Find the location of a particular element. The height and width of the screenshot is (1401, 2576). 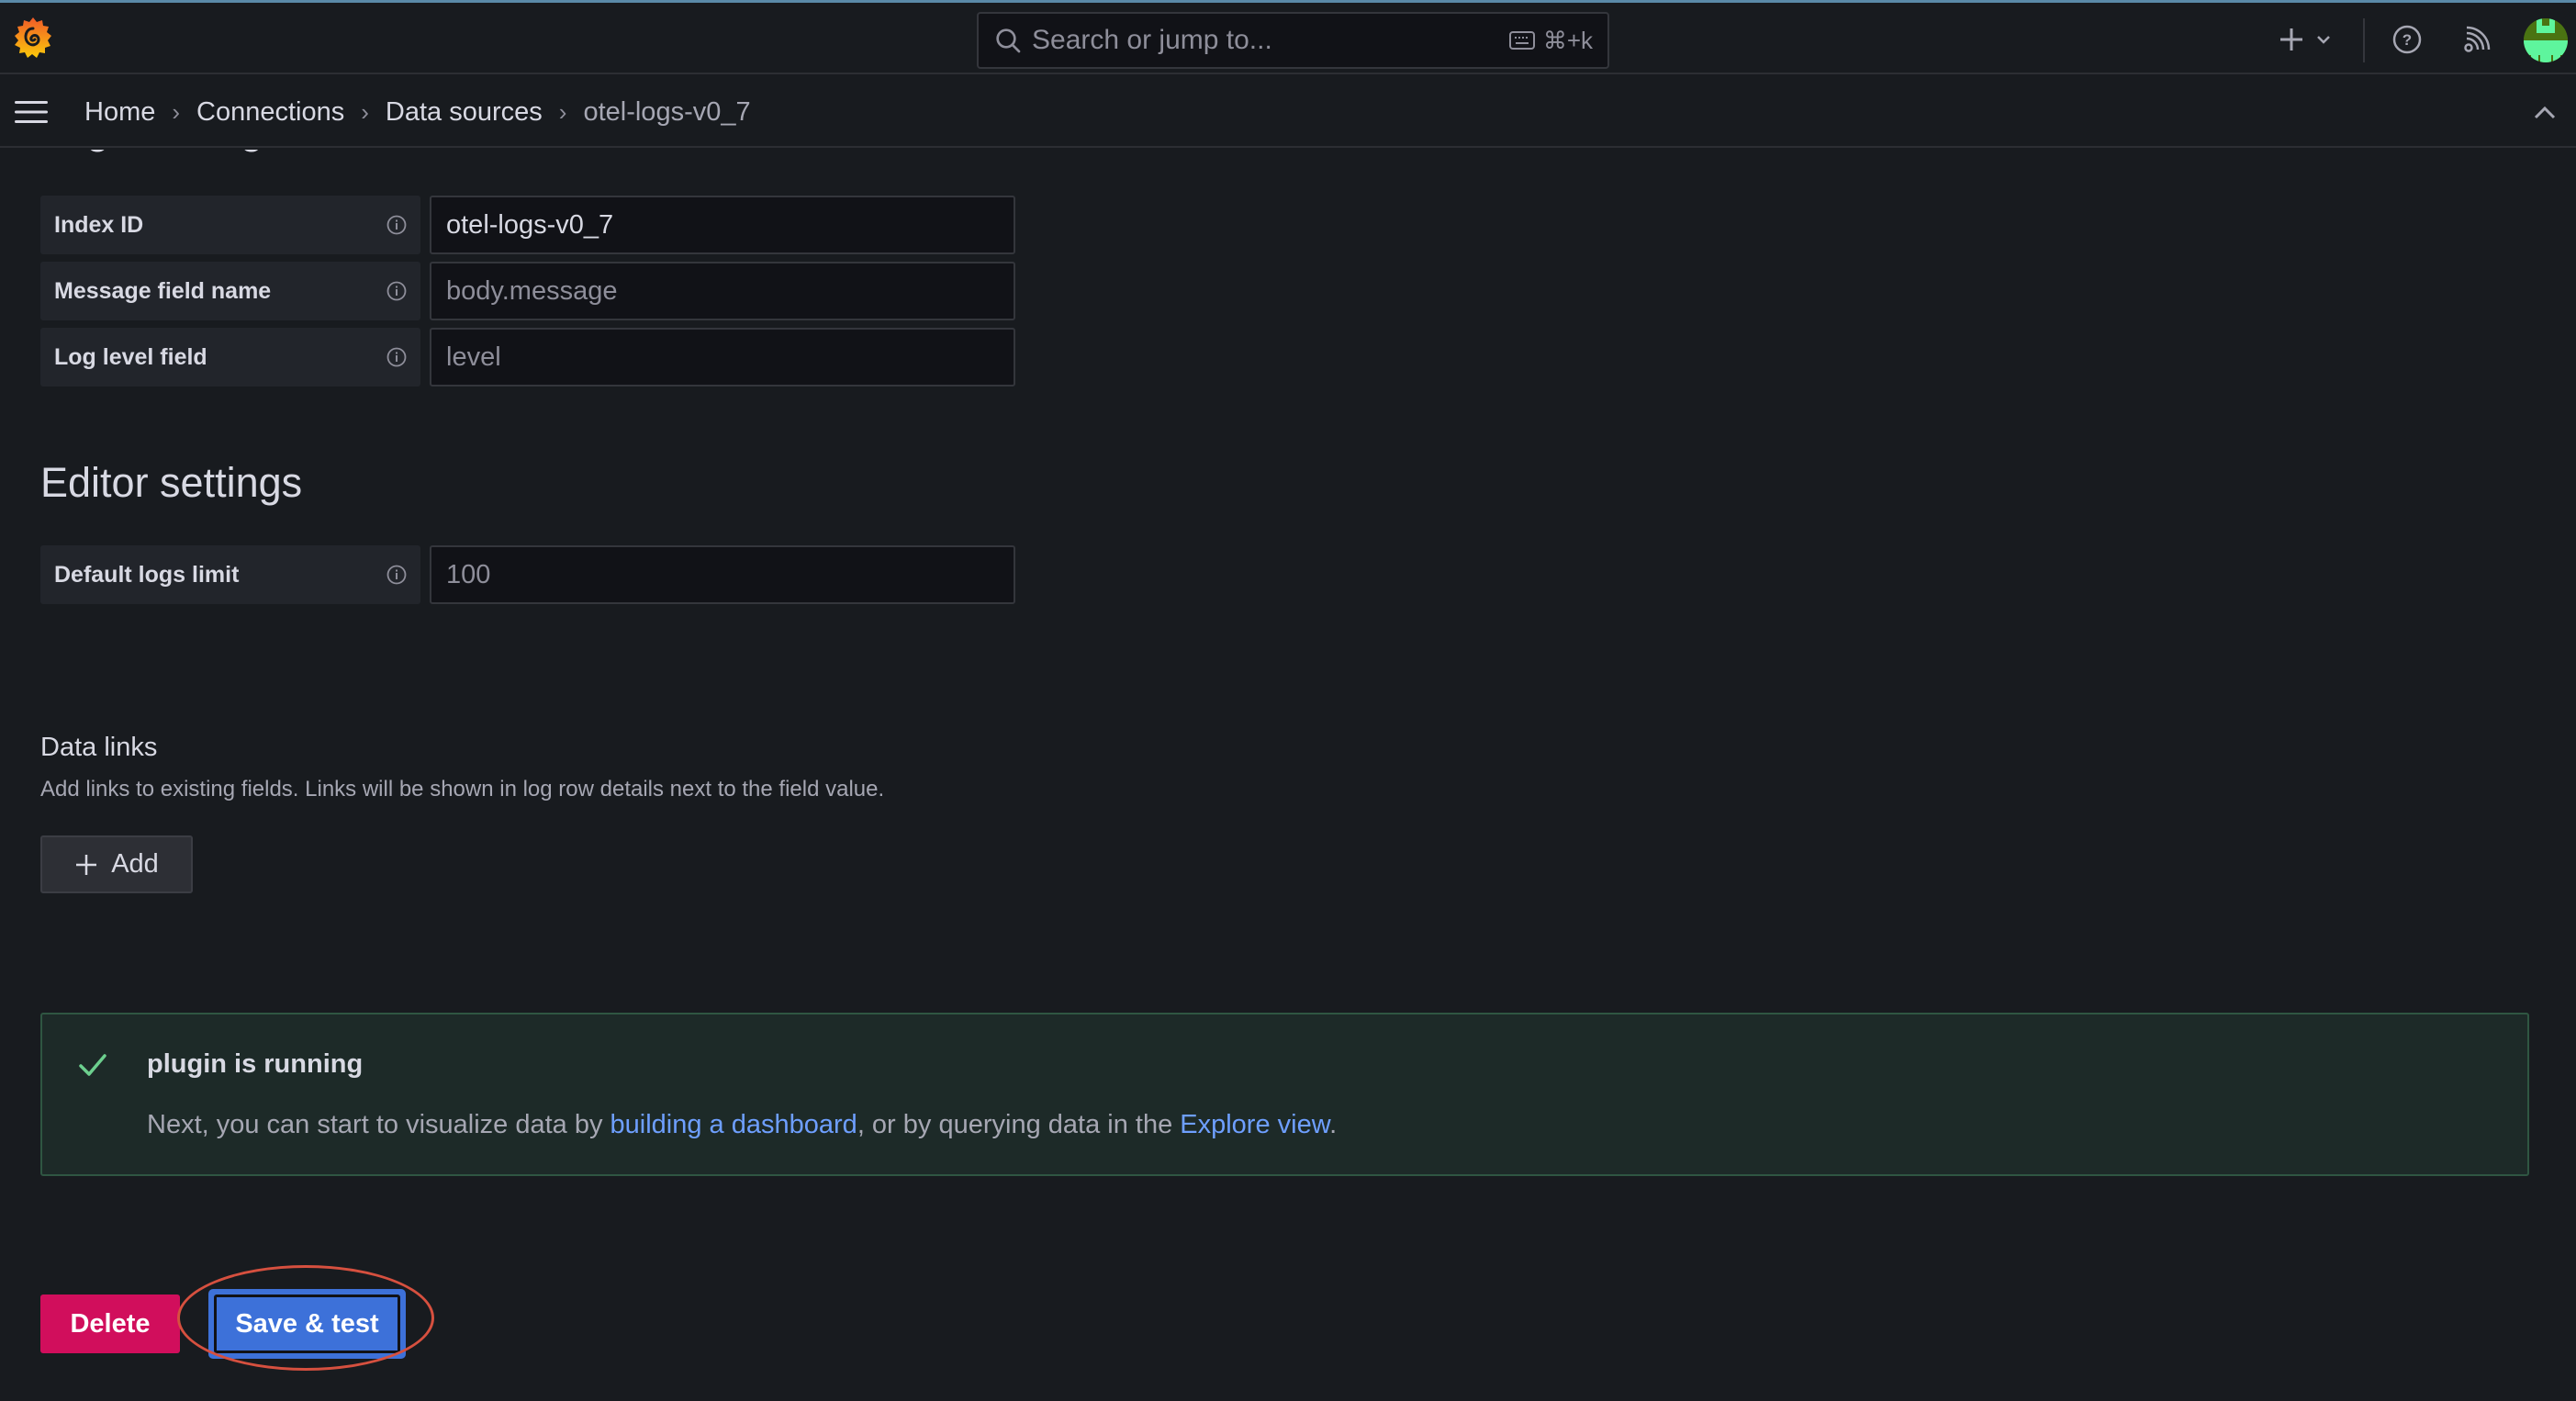

field-message-field-name: Message field name body.message is located at coordinates (527, 291).